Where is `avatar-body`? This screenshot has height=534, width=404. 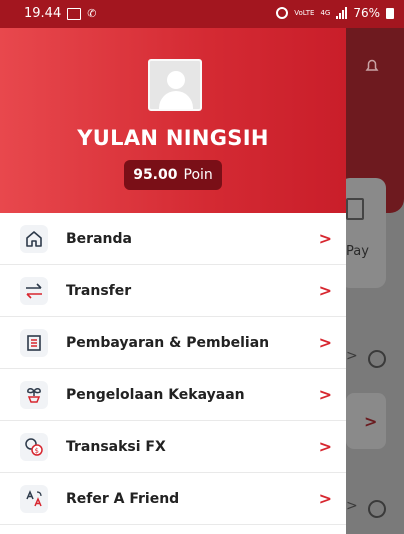 avatar-body is located at coordinates (176, 100).